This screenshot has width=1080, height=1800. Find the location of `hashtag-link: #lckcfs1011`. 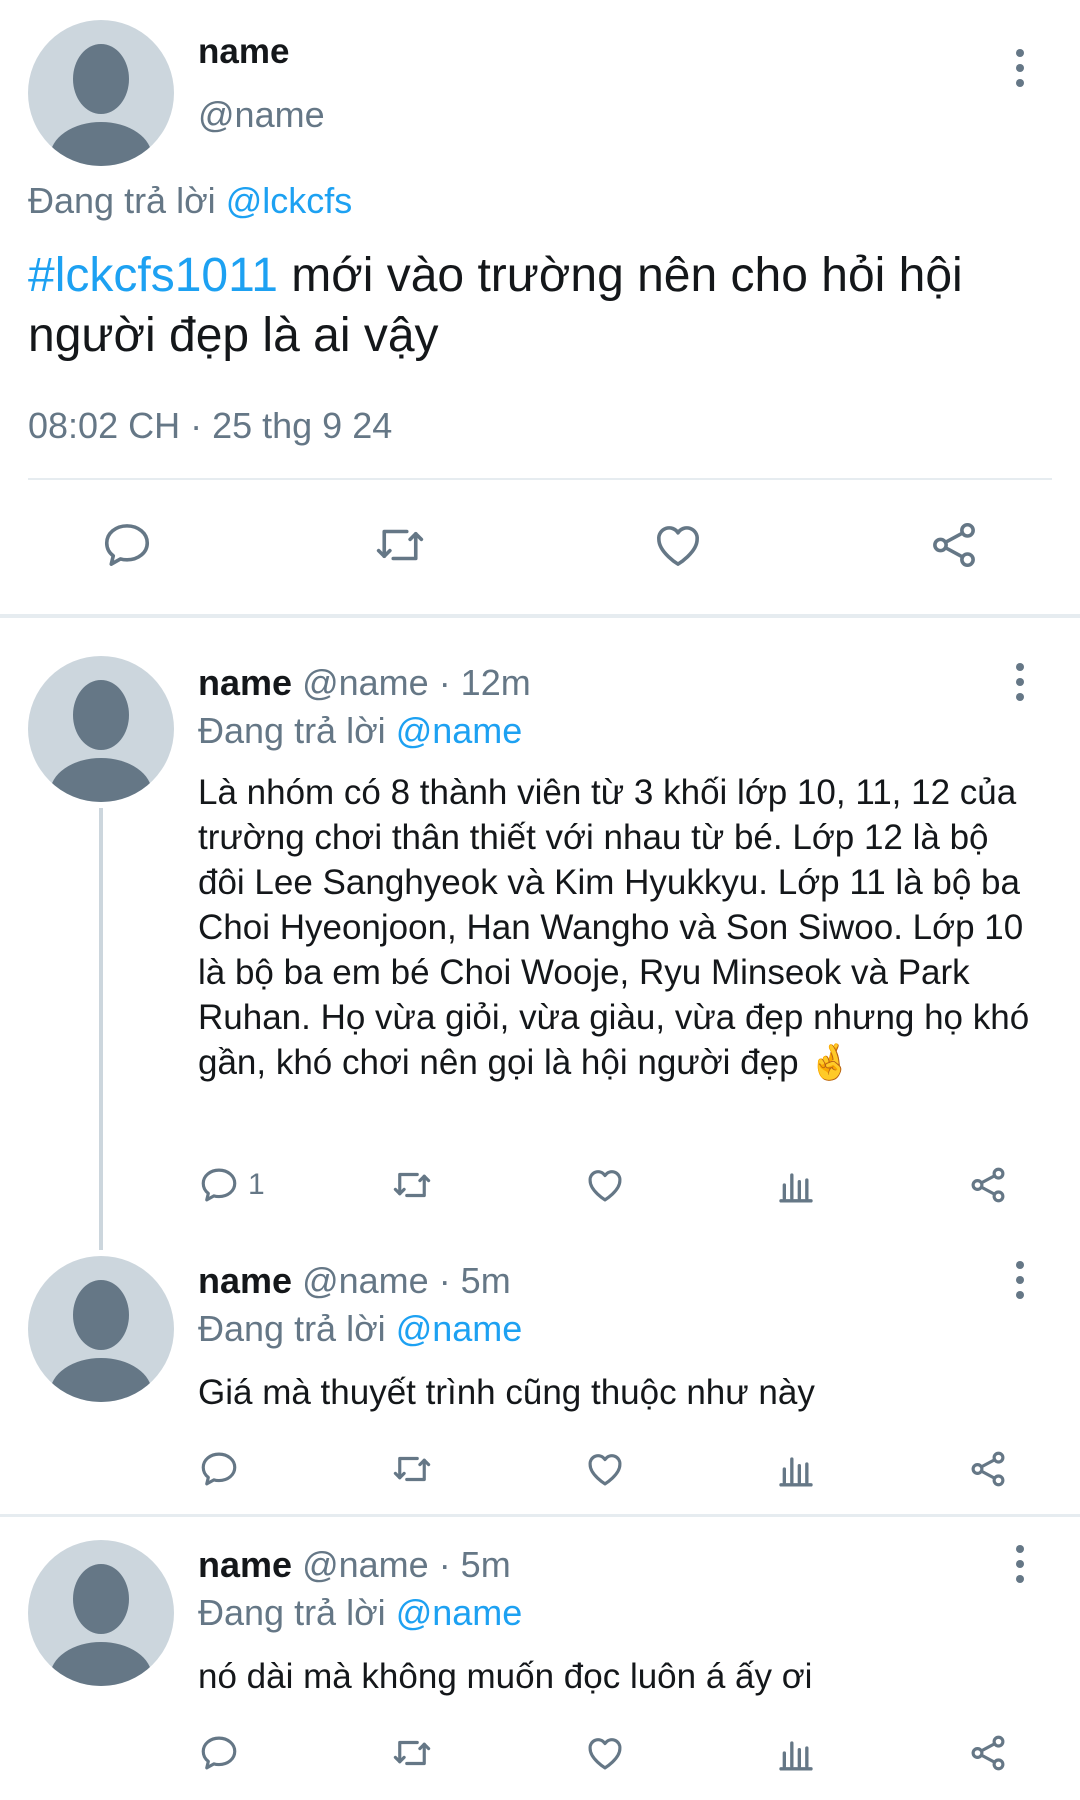

hashtag-link: #lckcfs1011 is located at coordinates (153, 275).